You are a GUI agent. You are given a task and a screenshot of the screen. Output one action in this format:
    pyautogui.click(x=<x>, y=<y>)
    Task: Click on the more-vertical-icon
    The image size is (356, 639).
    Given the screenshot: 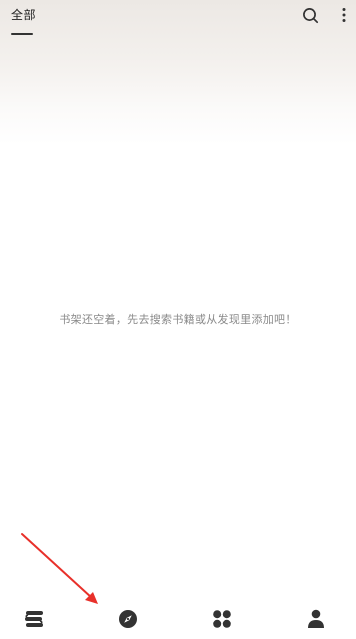 What is the action you would take?
    pyautogui.click(x=344, y=15)
    